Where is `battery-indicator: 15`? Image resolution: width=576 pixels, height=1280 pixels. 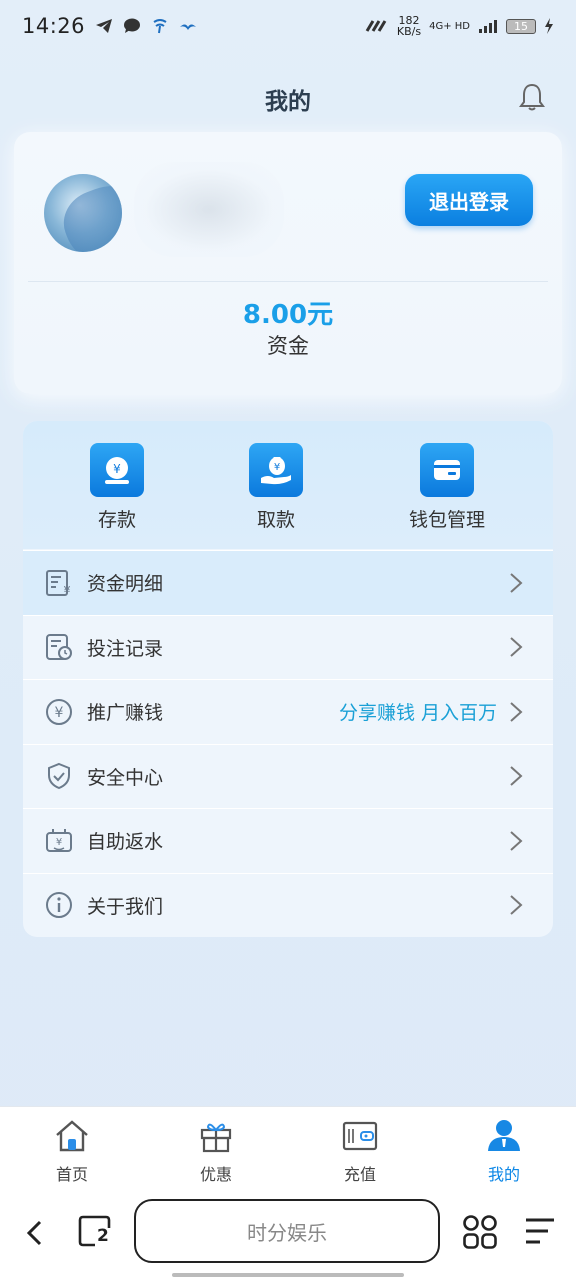 battery-indicator: 15 is located at coordinates (521, 26).